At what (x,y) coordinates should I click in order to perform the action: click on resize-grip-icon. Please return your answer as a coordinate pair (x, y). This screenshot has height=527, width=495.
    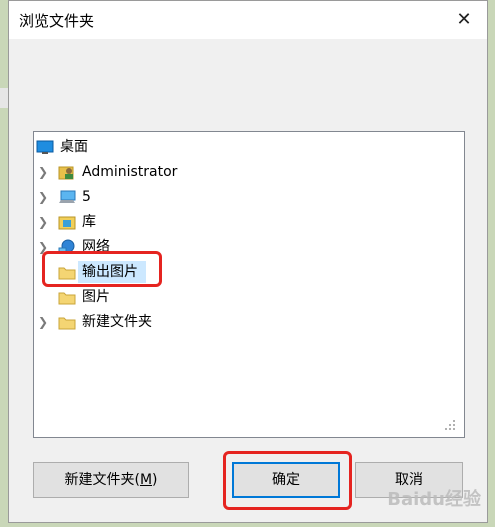
    Looking at the image, I should click on (450, 425).